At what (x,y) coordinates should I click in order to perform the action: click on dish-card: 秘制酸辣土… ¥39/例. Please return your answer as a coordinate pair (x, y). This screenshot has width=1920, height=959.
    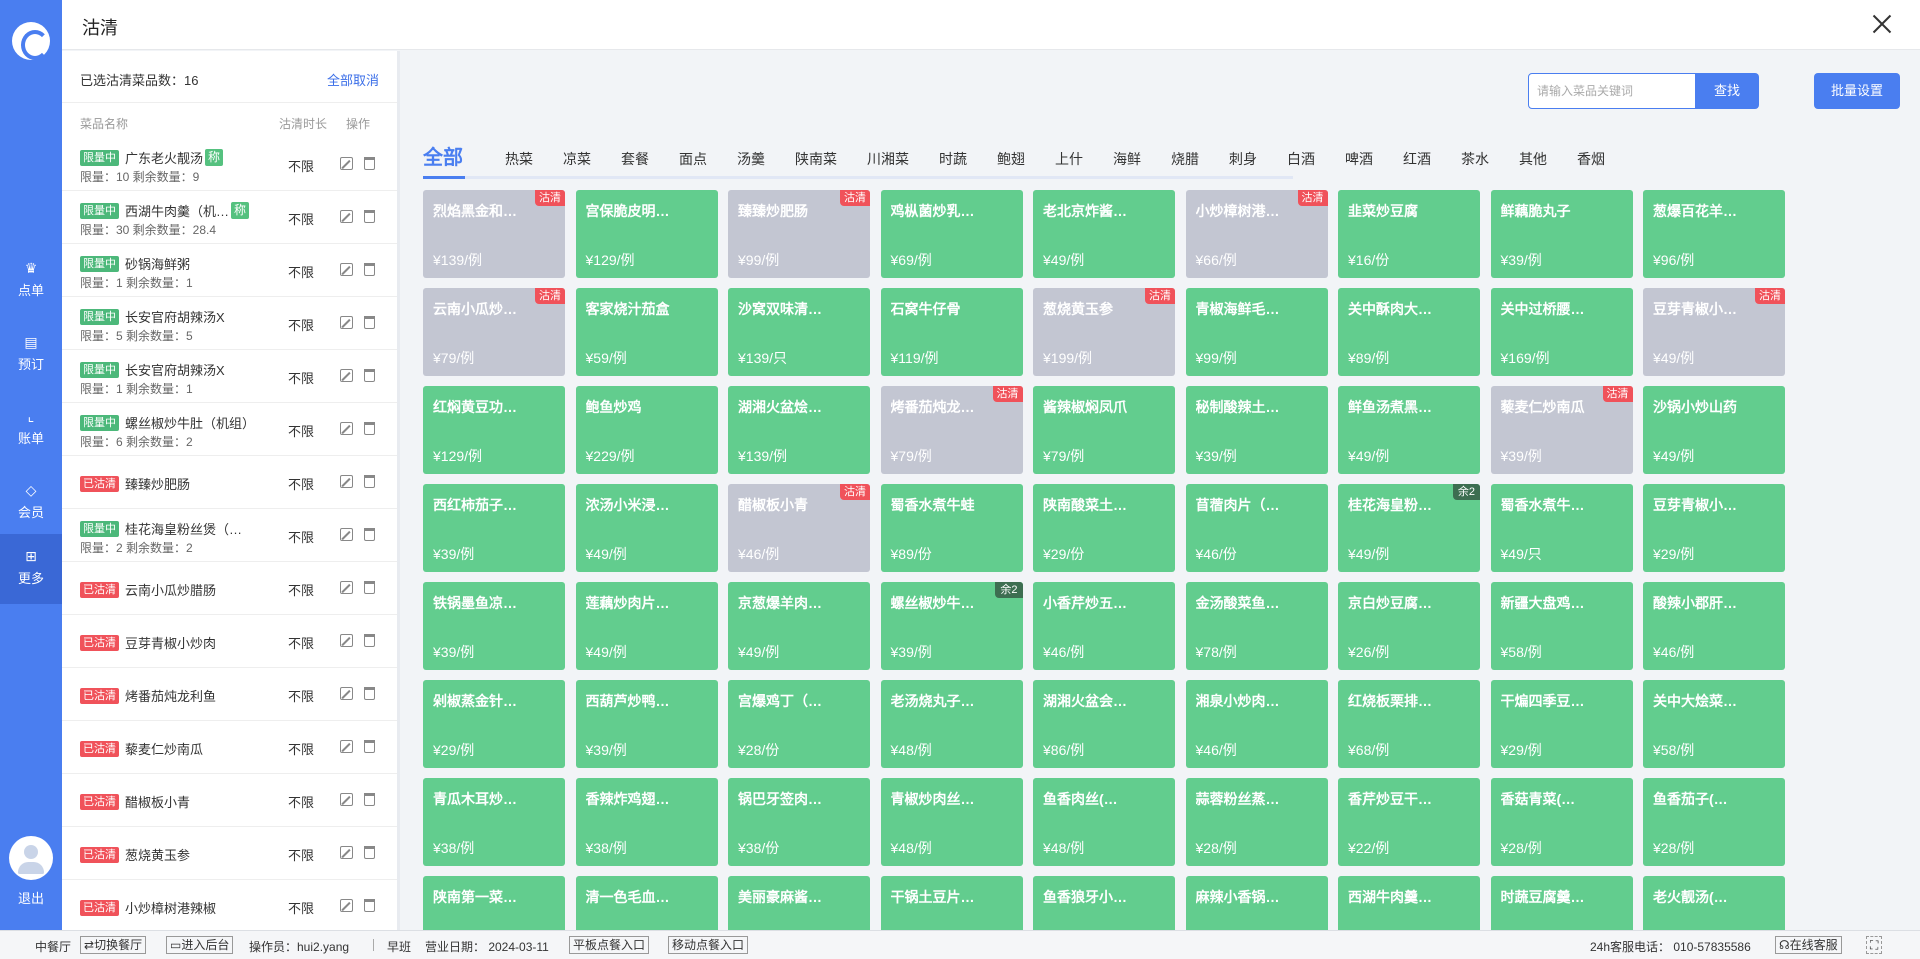
    Looking at the image, I should click on (1256, 430).